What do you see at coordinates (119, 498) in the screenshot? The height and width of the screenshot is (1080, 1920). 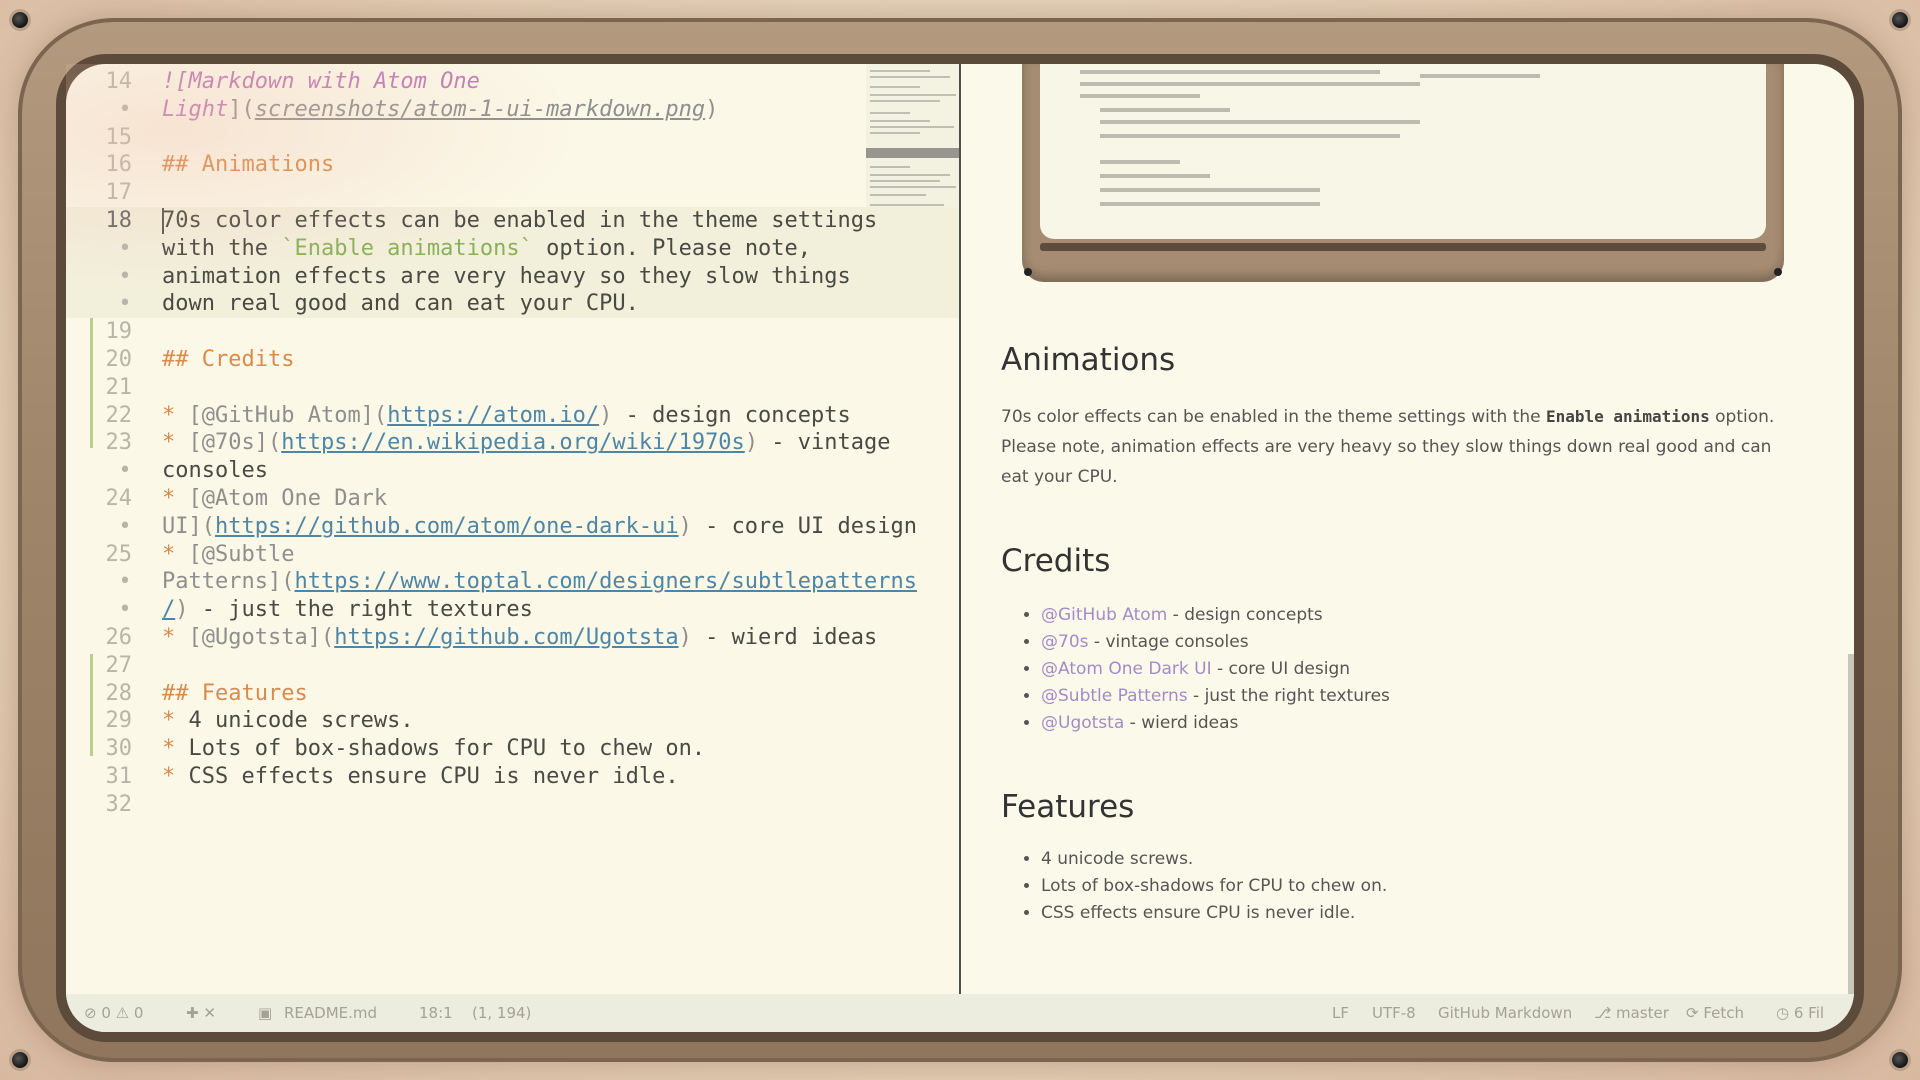 I see `line-number: 24` at bounding box center [119, 498].